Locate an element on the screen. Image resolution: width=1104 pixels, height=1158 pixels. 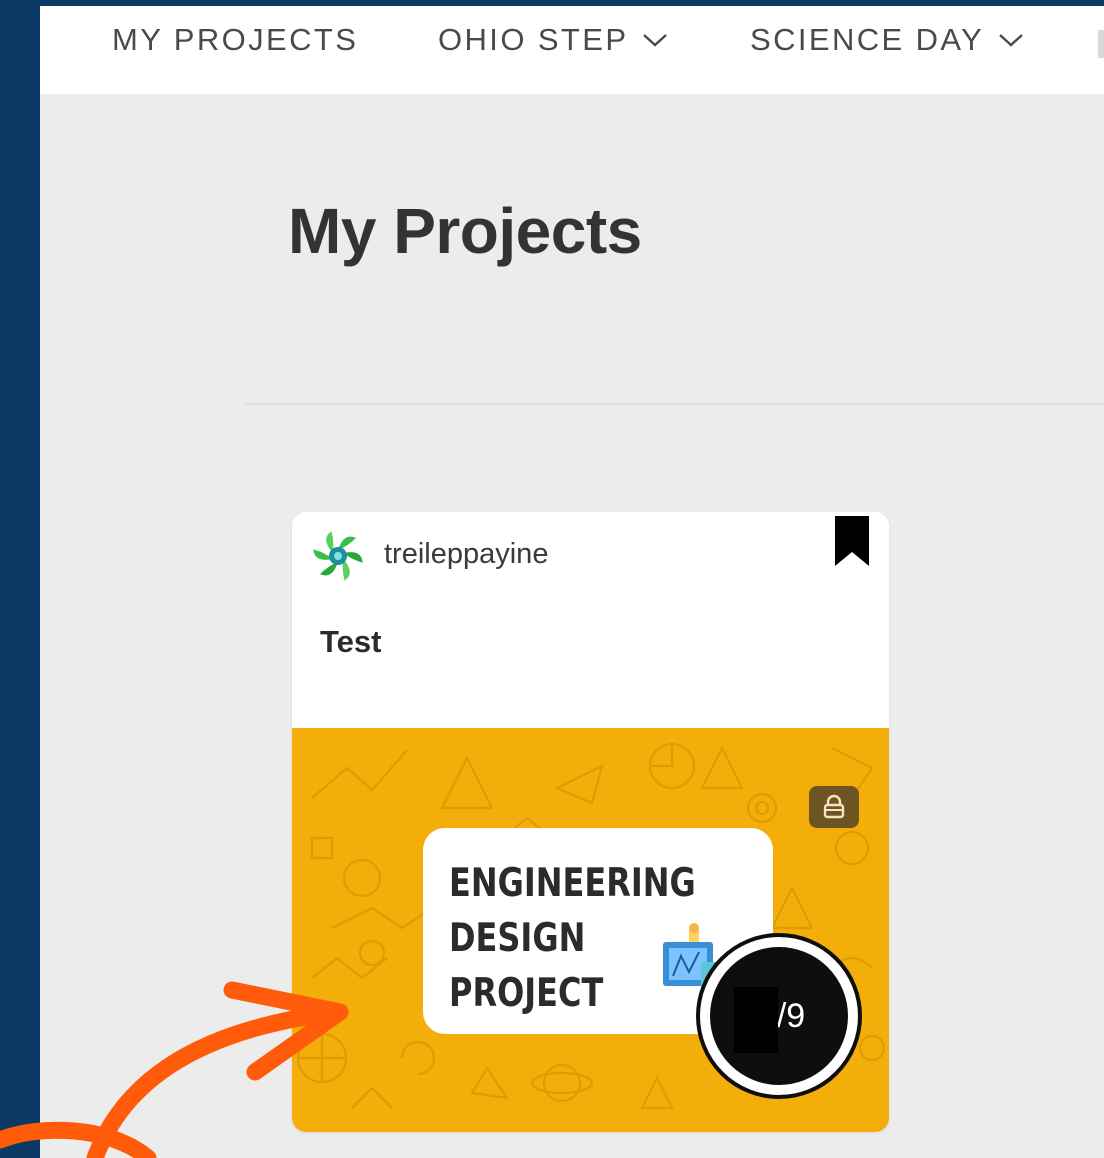
nav-item-science-day: SCIENCE DAY is located at coordinates (887, 40).